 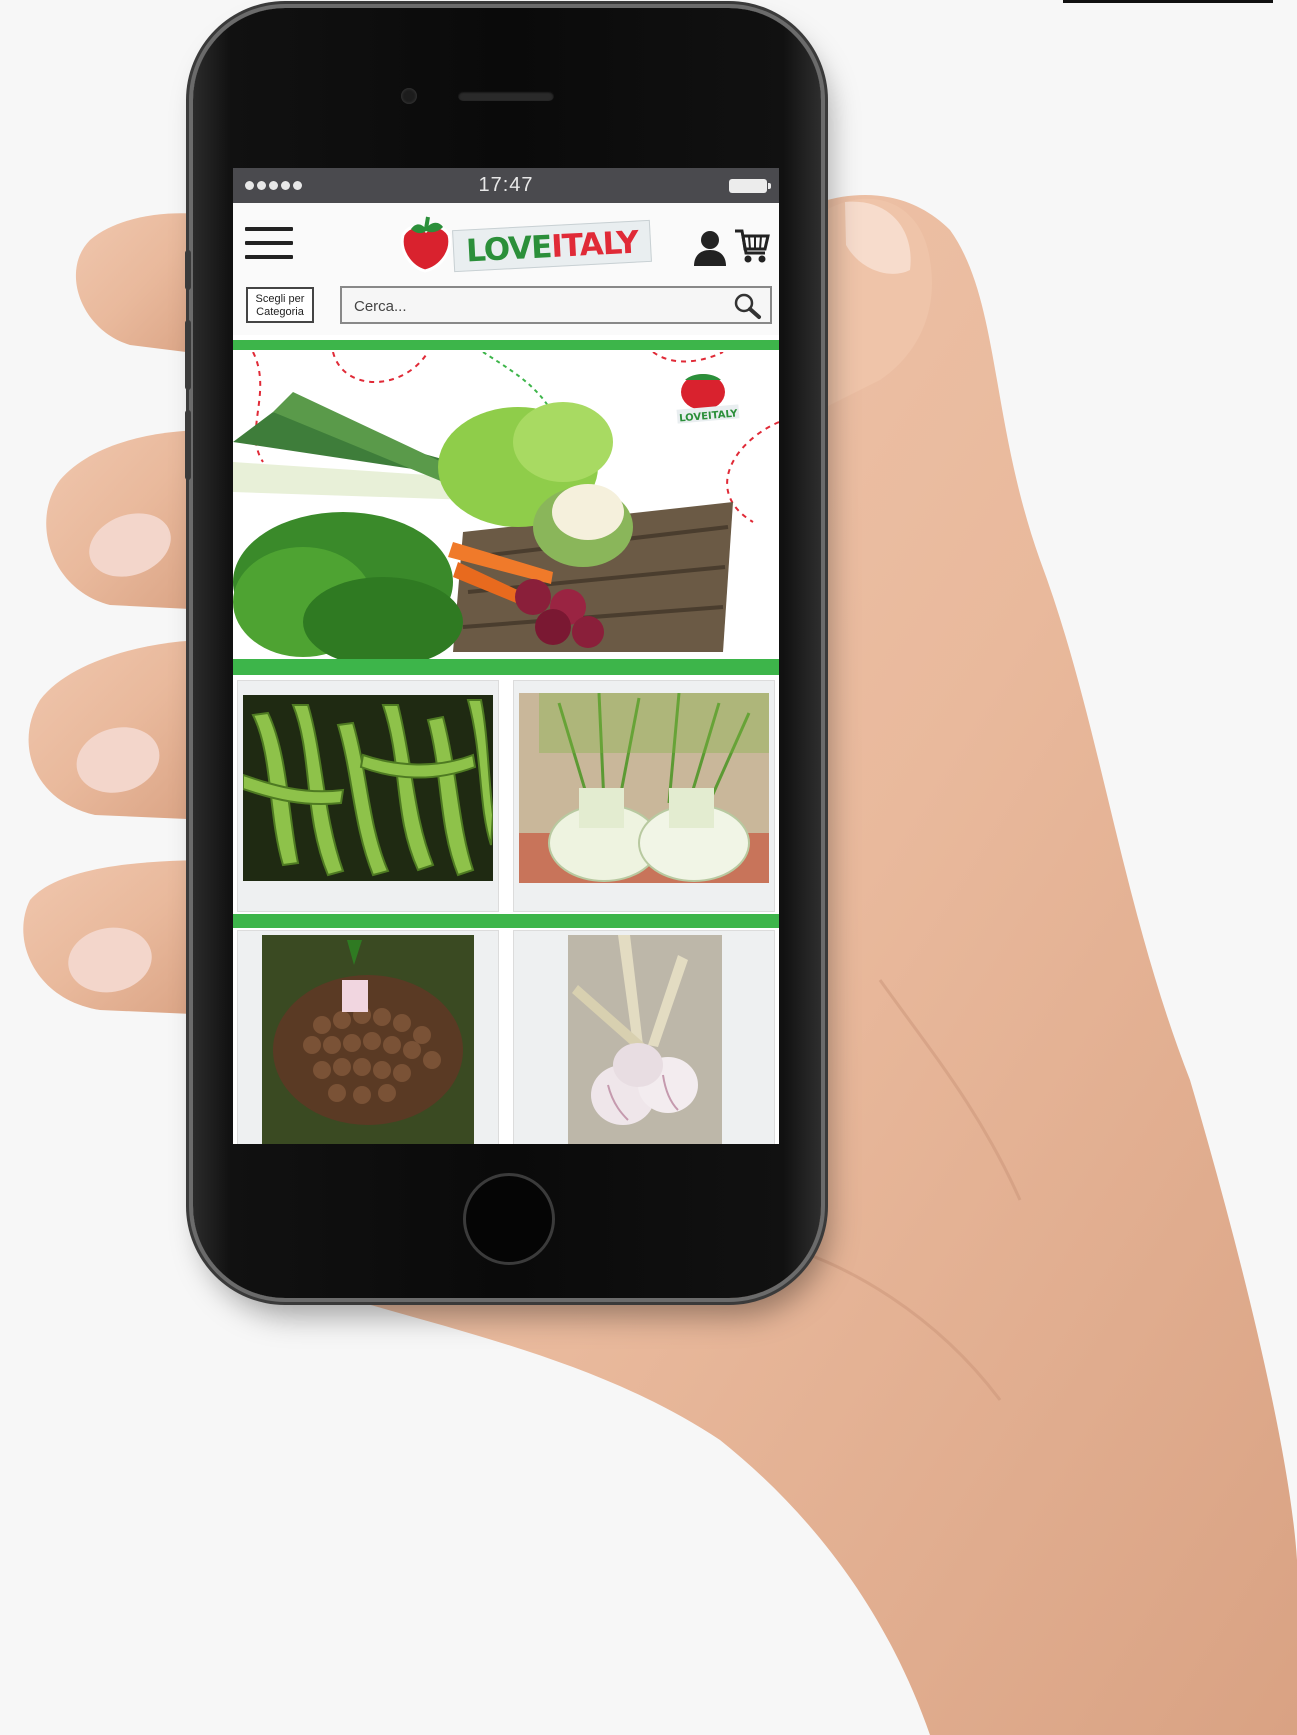 I want to click on search-input, so click(x=529, y=306).